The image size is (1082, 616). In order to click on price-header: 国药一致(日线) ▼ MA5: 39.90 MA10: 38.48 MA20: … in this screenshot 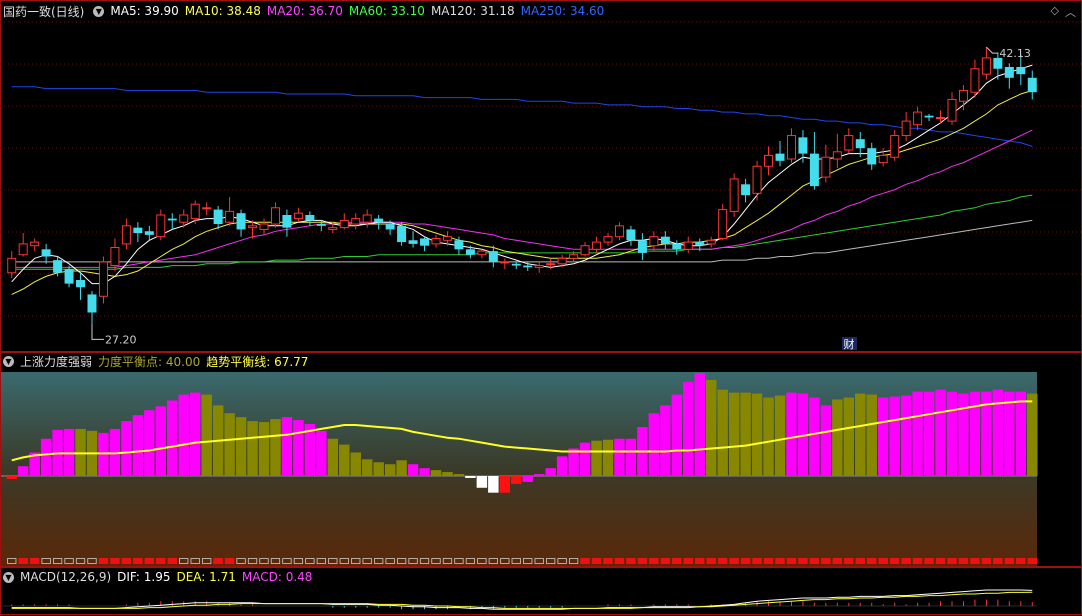, I will do `click(305, 11)`.